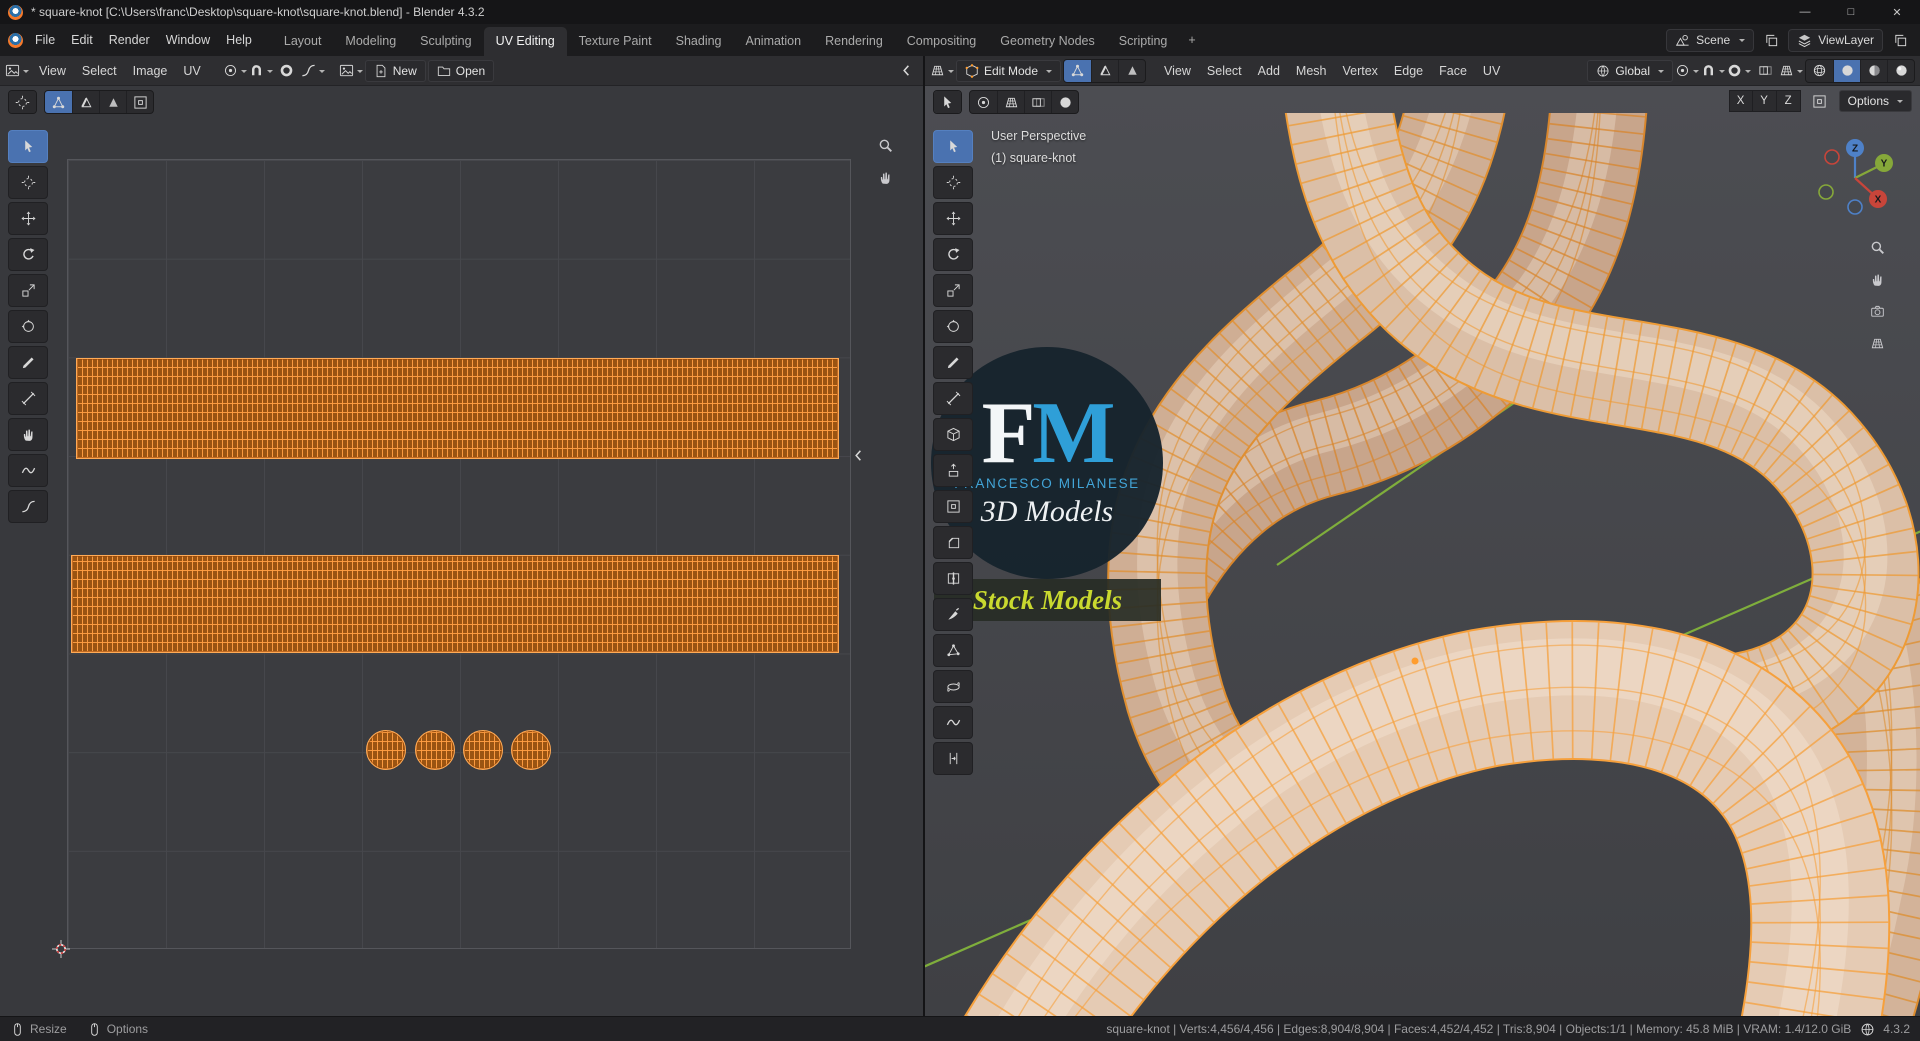  Describe the element at coordinates (1009, 70) in the screenshot. I see `mode-dropdown: Edit Mode` at that location.